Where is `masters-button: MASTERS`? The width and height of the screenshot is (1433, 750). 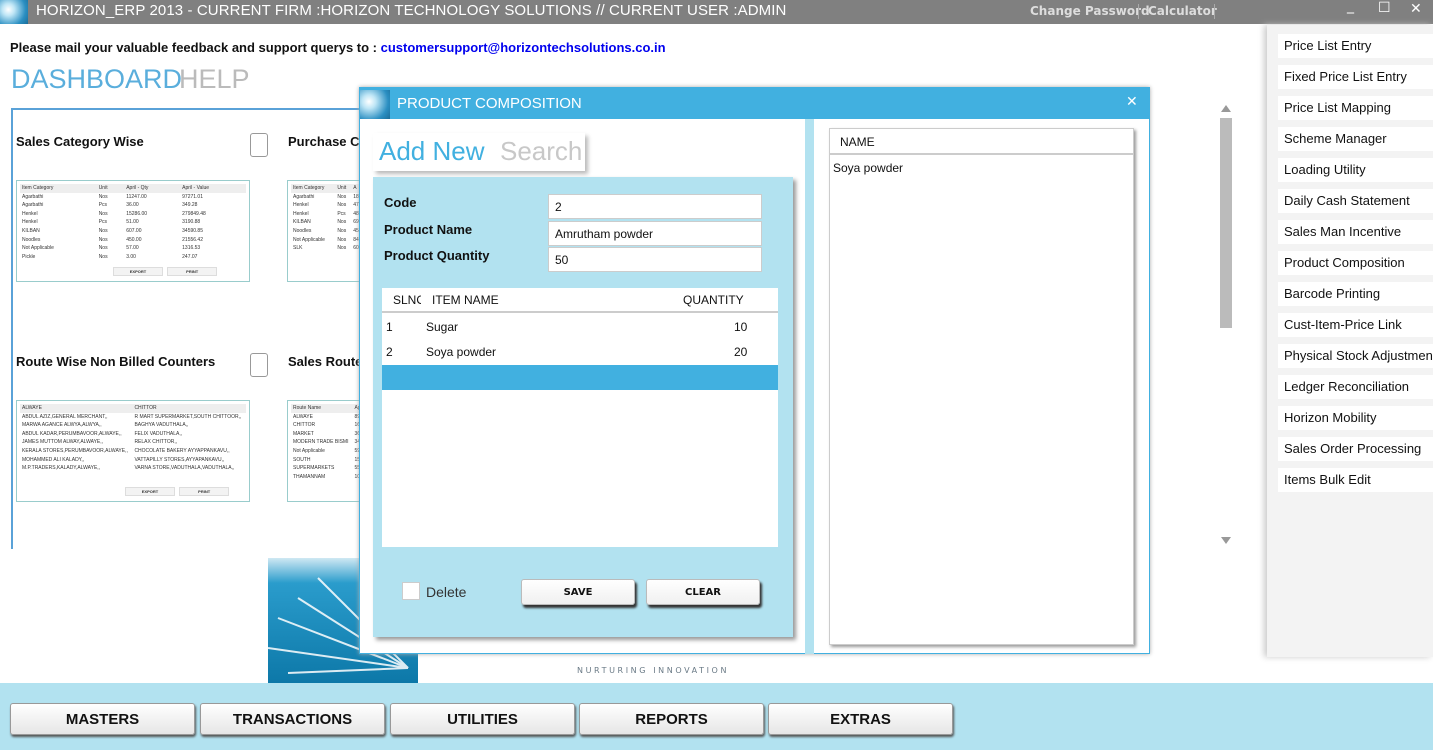 masters-button: MASTERS is located at coordinates (102, 719).